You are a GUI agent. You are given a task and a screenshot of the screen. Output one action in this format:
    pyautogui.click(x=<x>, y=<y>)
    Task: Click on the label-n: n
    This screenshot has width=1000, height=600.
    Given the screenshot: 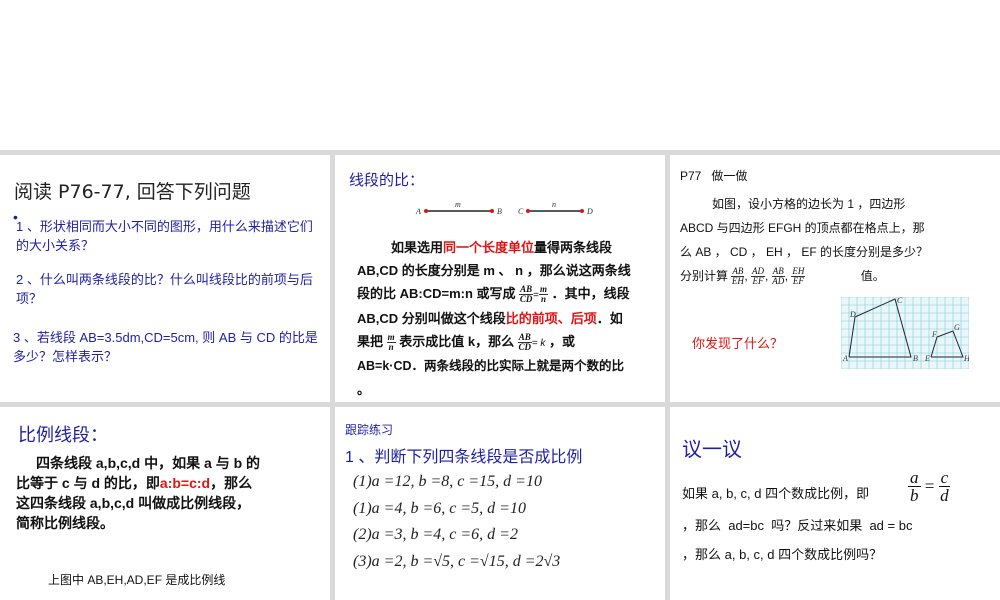 What is the action you would take?
    pyautogui.click(x=554, y=204)
    